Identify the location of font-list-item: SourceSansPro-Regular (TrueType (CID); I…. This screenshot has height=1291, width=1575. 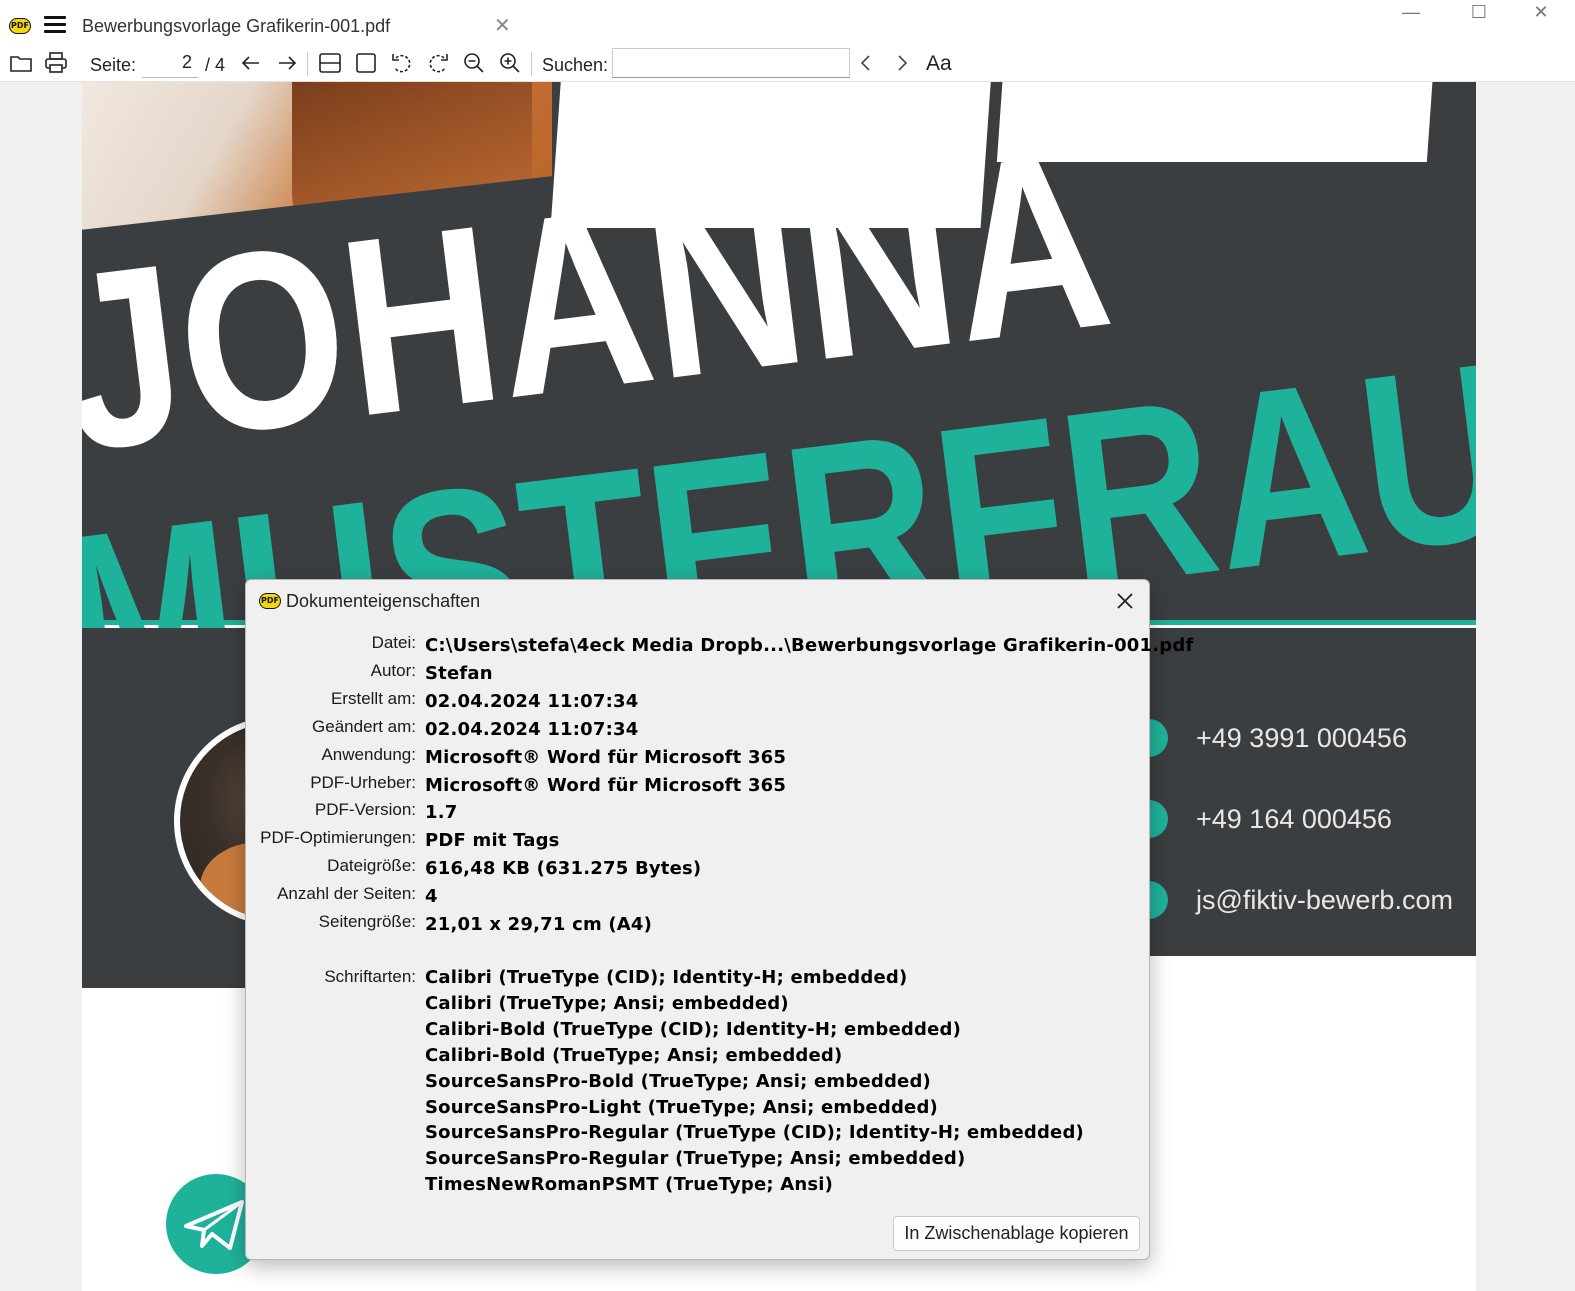
(754, 1133).